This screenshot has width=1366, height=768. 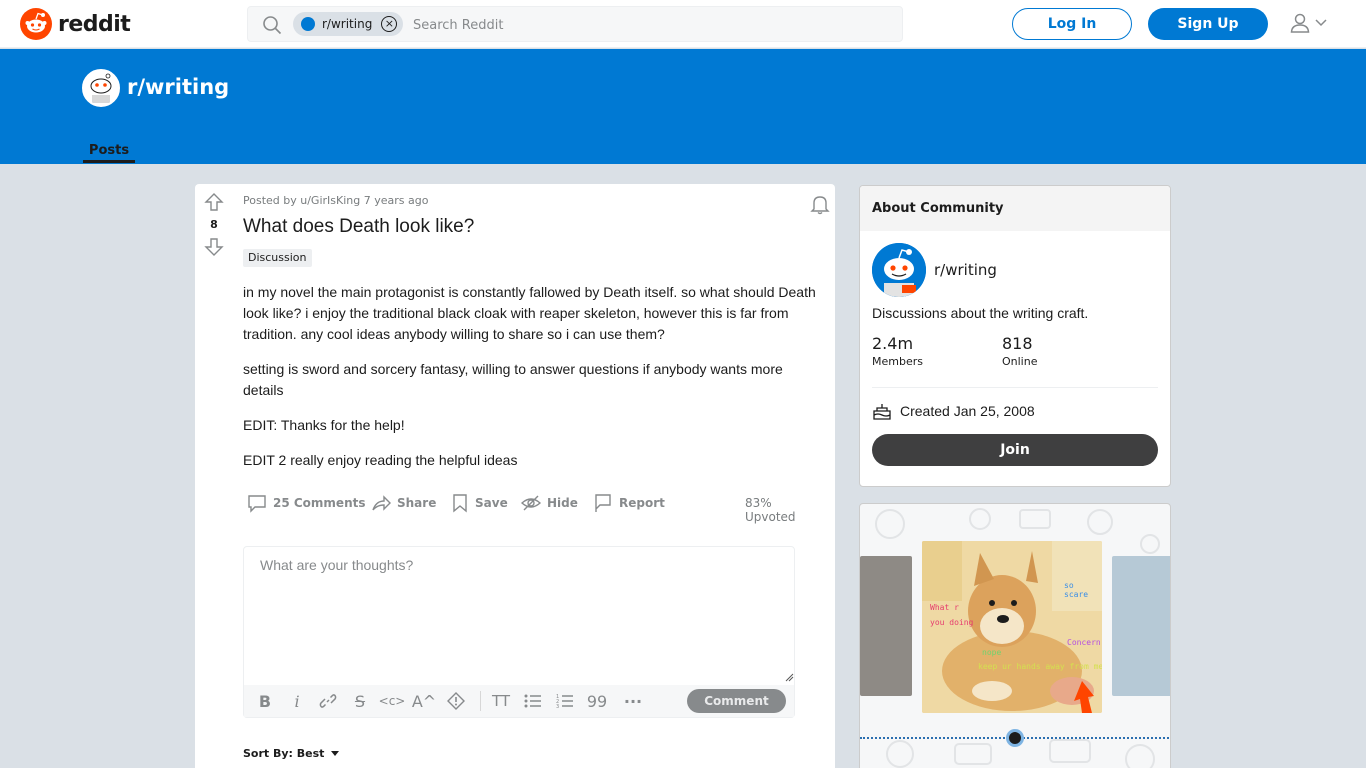 What do you see at coordinates (1141, 626) in the screenshot?
I see `carousel-image-right` at bounding box center [1141, 626].